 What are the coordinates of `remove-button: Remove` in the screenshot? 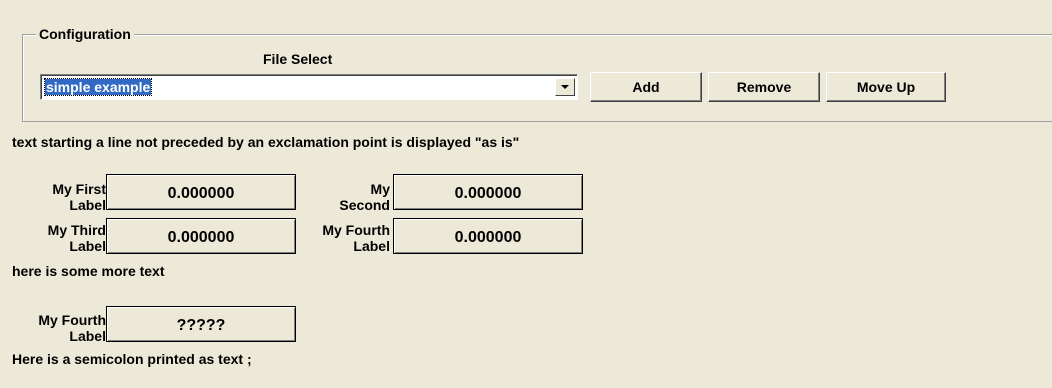 It's located at (764, 87).